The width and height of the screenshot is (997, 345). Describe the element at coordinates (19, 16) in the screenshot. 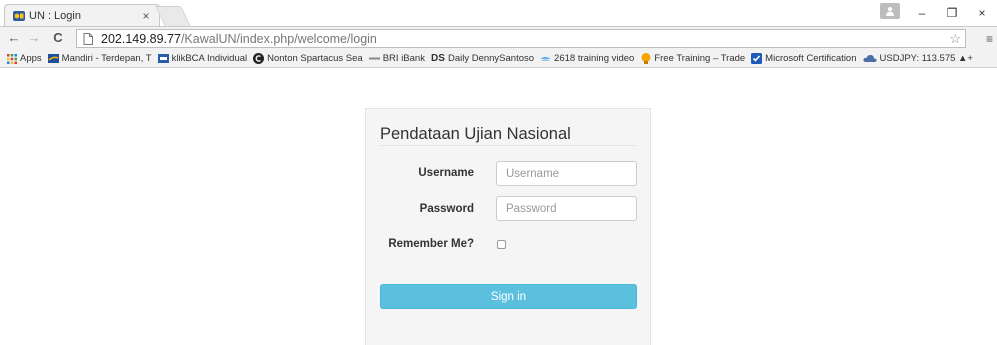

I see `site-favicon-icon` at that location.